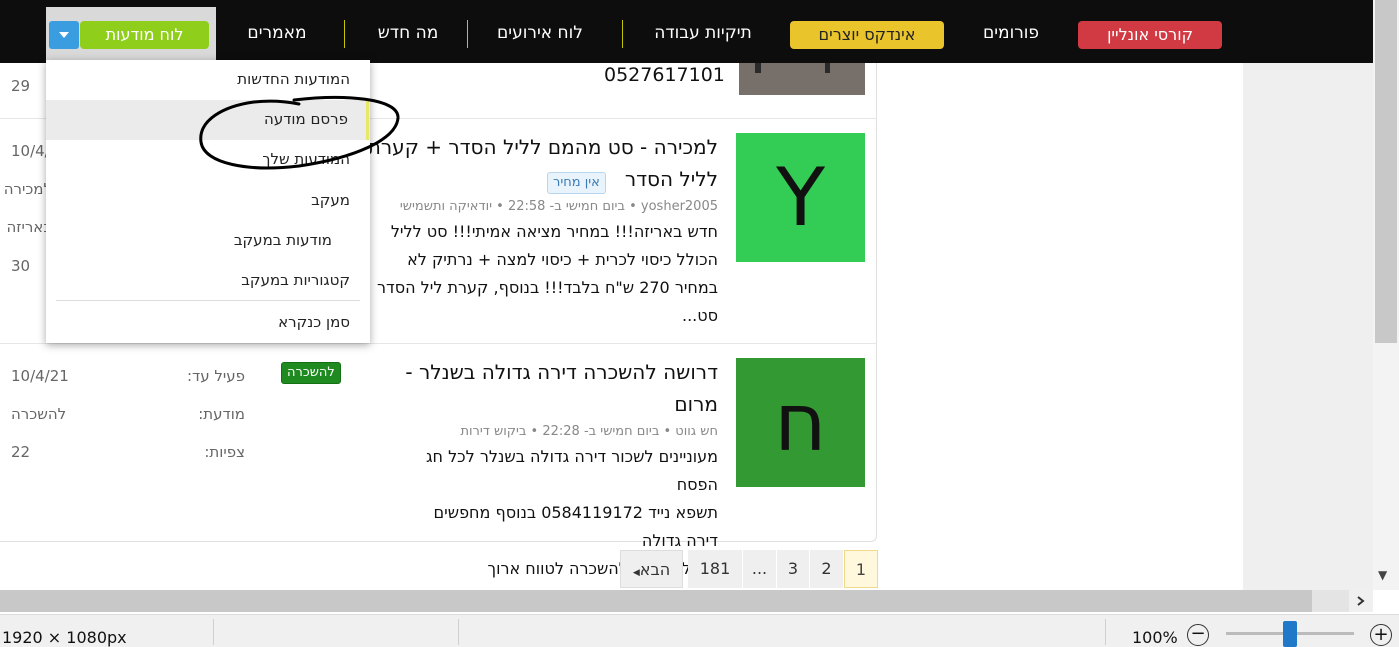 This screenshot has width=1399, height=647. I want to click on listing-phone: 0527617101, so click(664, 75).